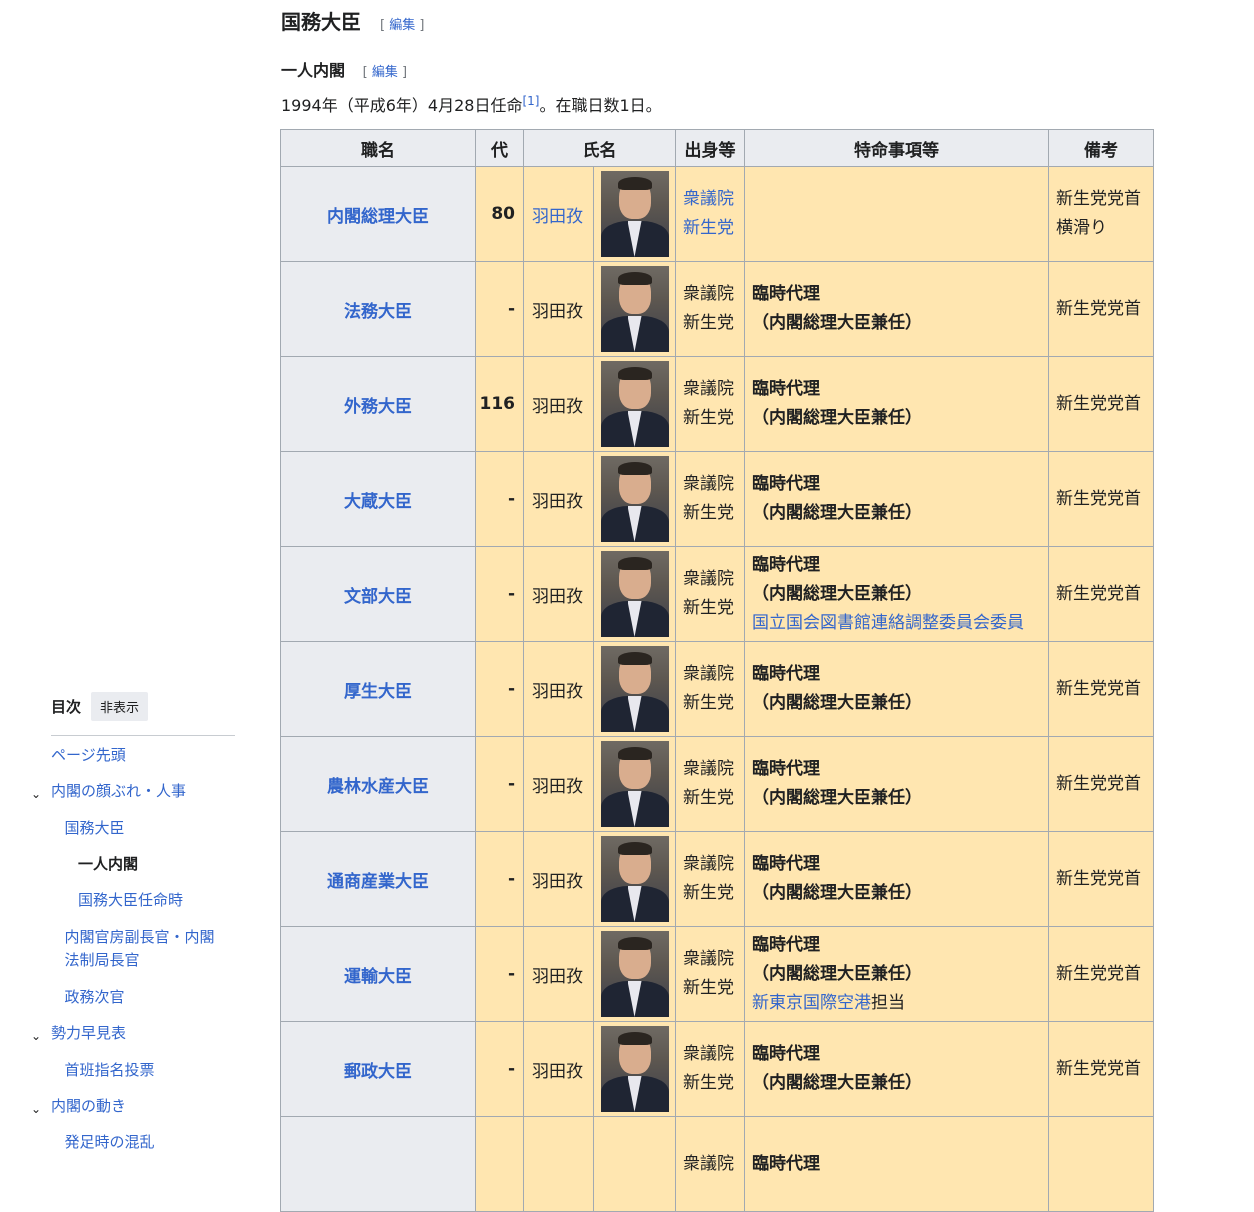  Describe the element at coordinates (78, 1106) in the screenshot. I see `toc-item: ⌄ 内閣の動き` at that location.